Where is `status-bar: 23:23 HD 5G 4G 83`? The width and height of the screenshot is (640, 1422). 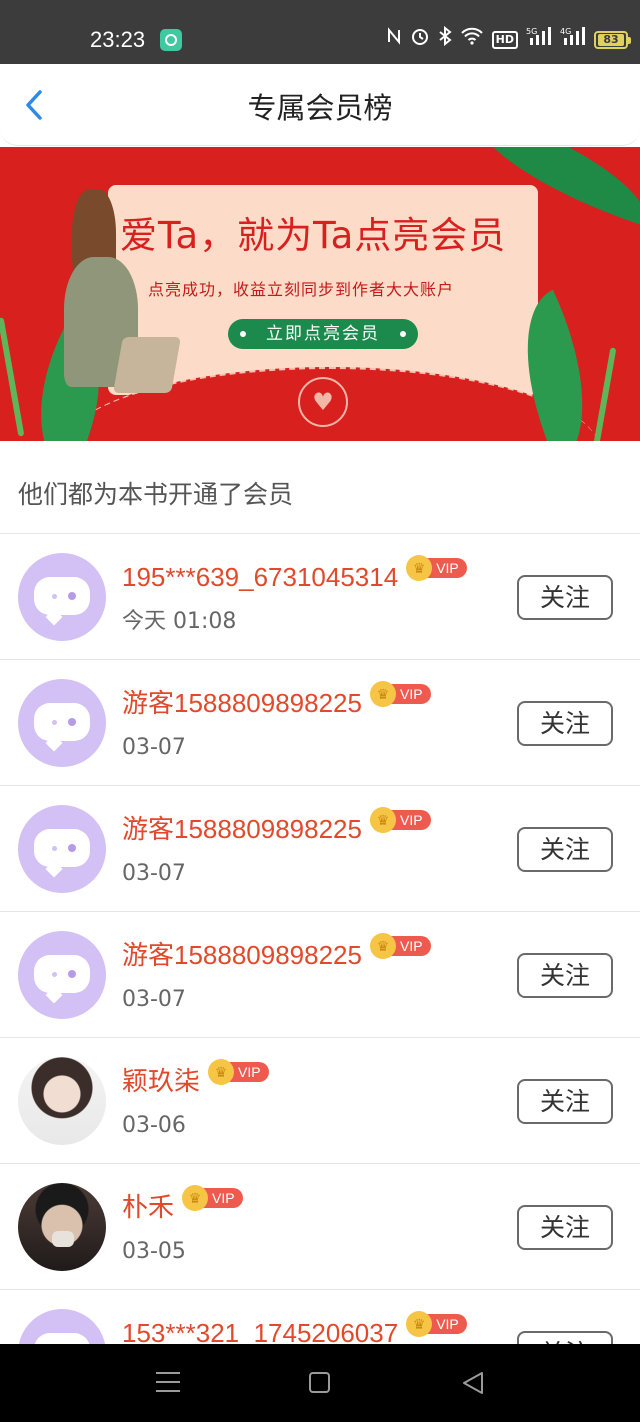 status-bar: 23:23 HD 5G 4G 83 is located at coordinates (320, 32).